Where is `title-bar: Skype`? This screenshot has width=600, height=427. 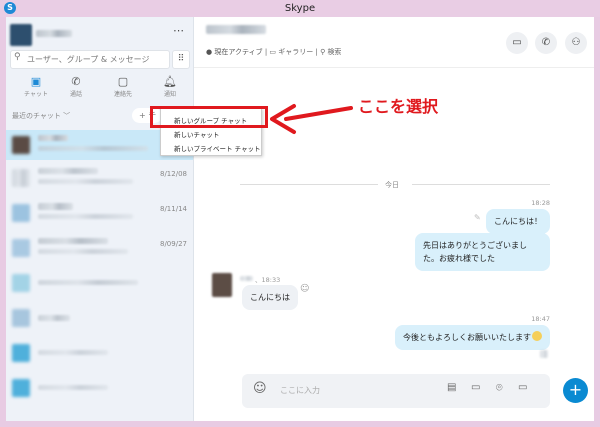
title-bar: Skype is located at coordinates (300, 8).